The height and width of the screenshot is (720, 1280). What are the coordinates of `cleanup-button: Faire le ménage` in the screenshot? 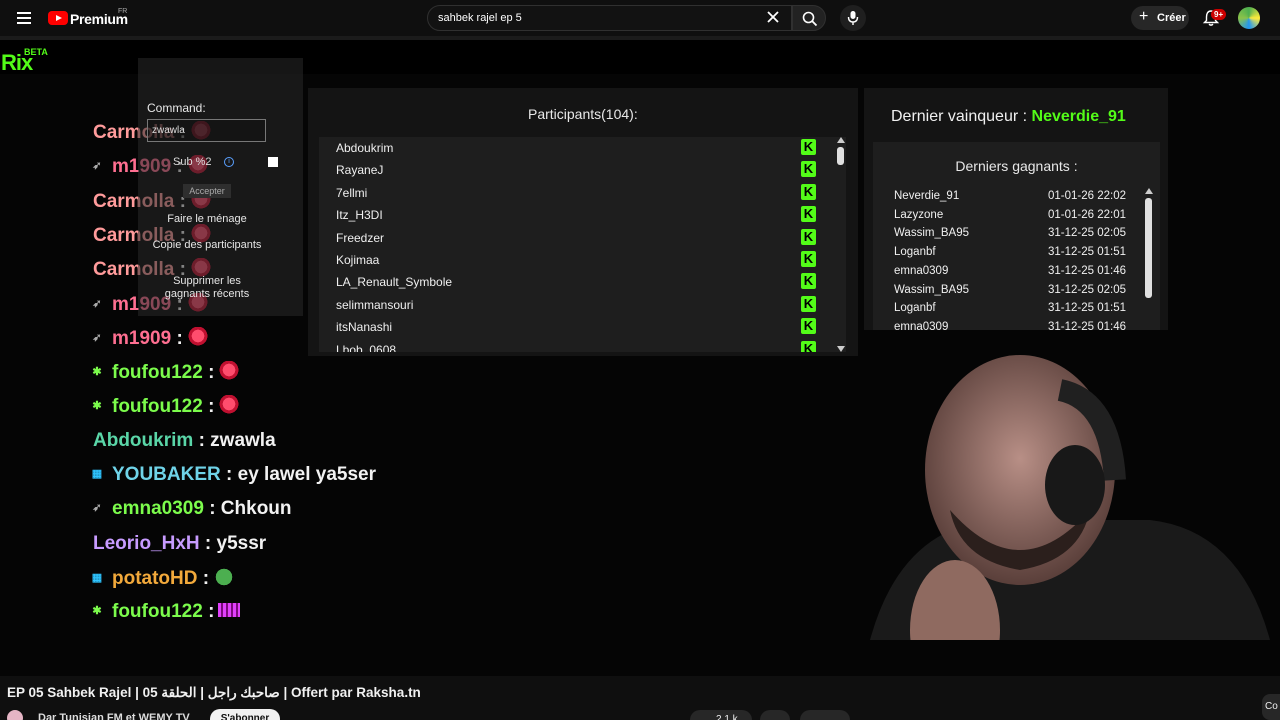 It's located at (207, 219).